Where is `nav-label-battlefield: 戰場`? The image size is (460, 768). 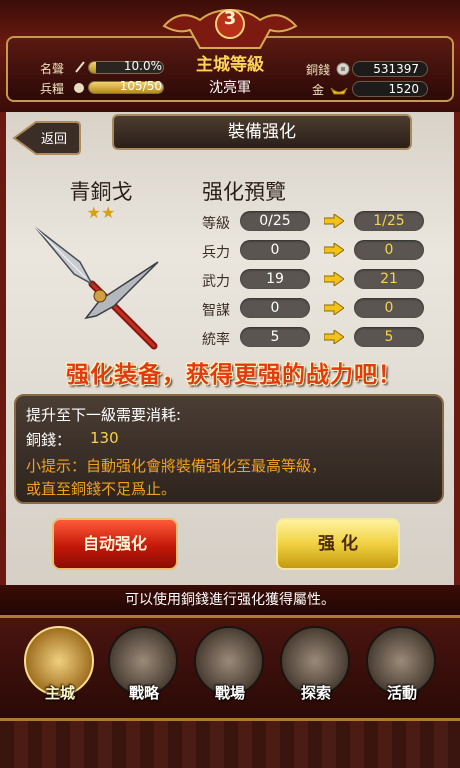 nav-label-battlefield: 戰場 is located at coordinates (229, 693).